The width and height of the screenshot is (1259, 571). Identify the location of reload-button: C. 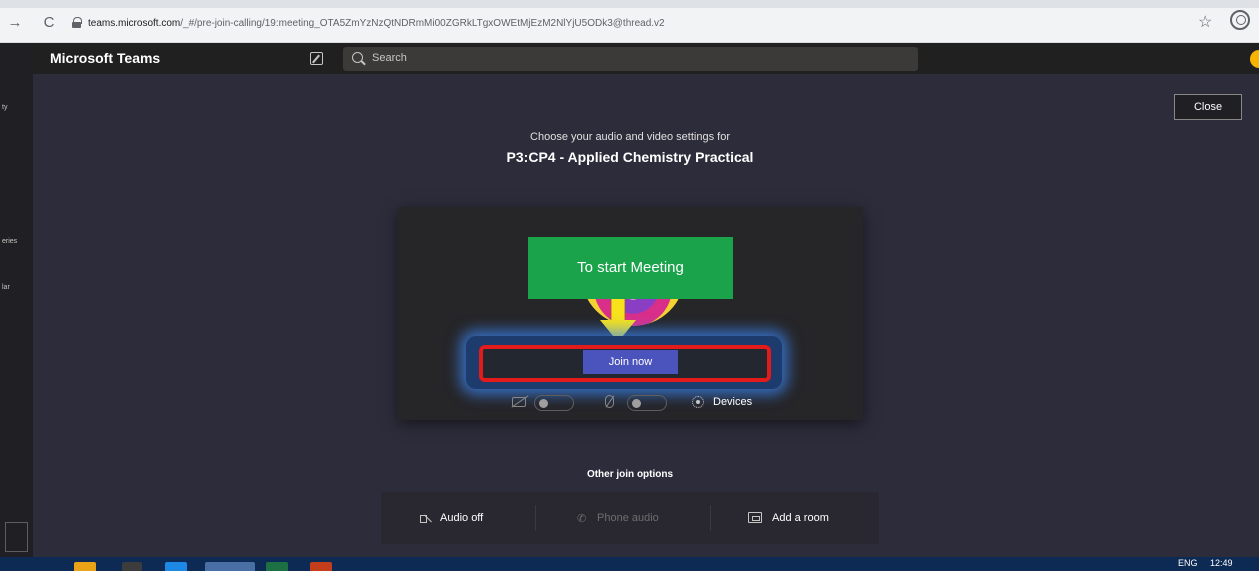
(49, 23).